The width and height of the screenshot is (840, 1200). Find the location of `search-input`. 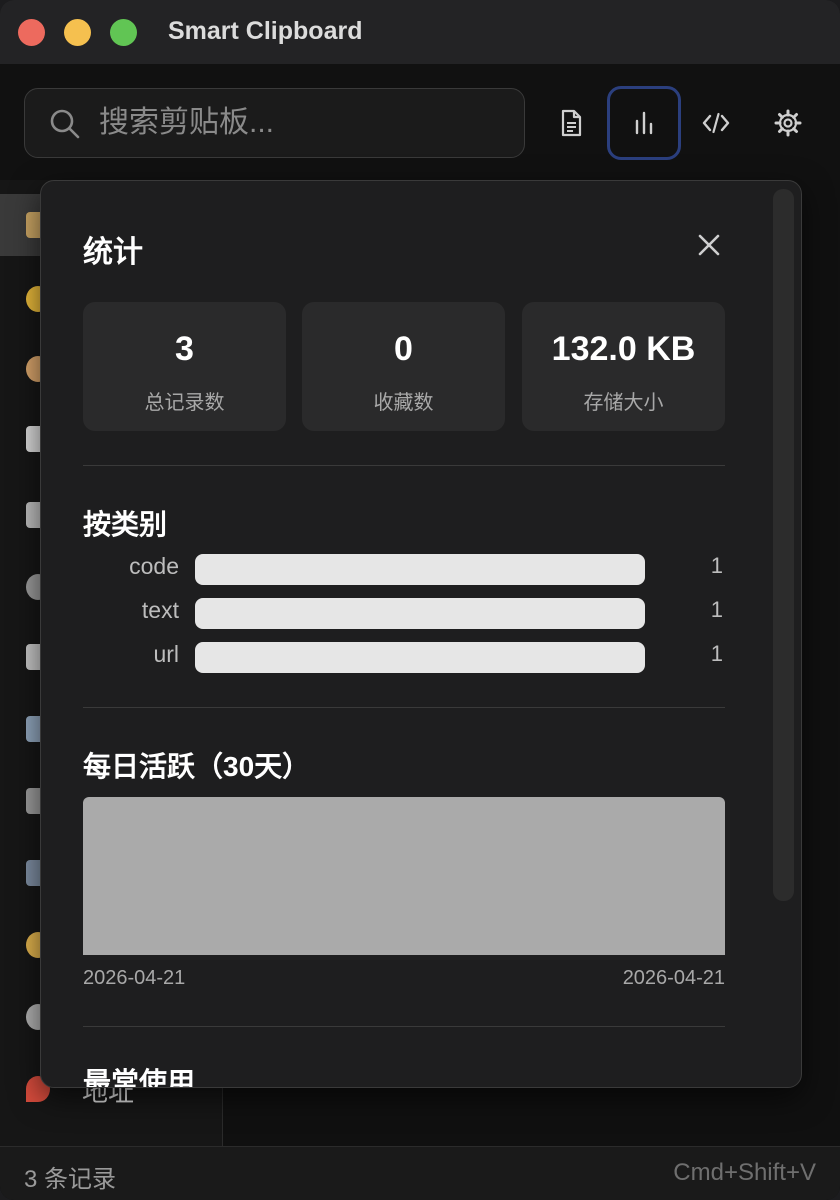

search-input is located at coordinates (304, 123).